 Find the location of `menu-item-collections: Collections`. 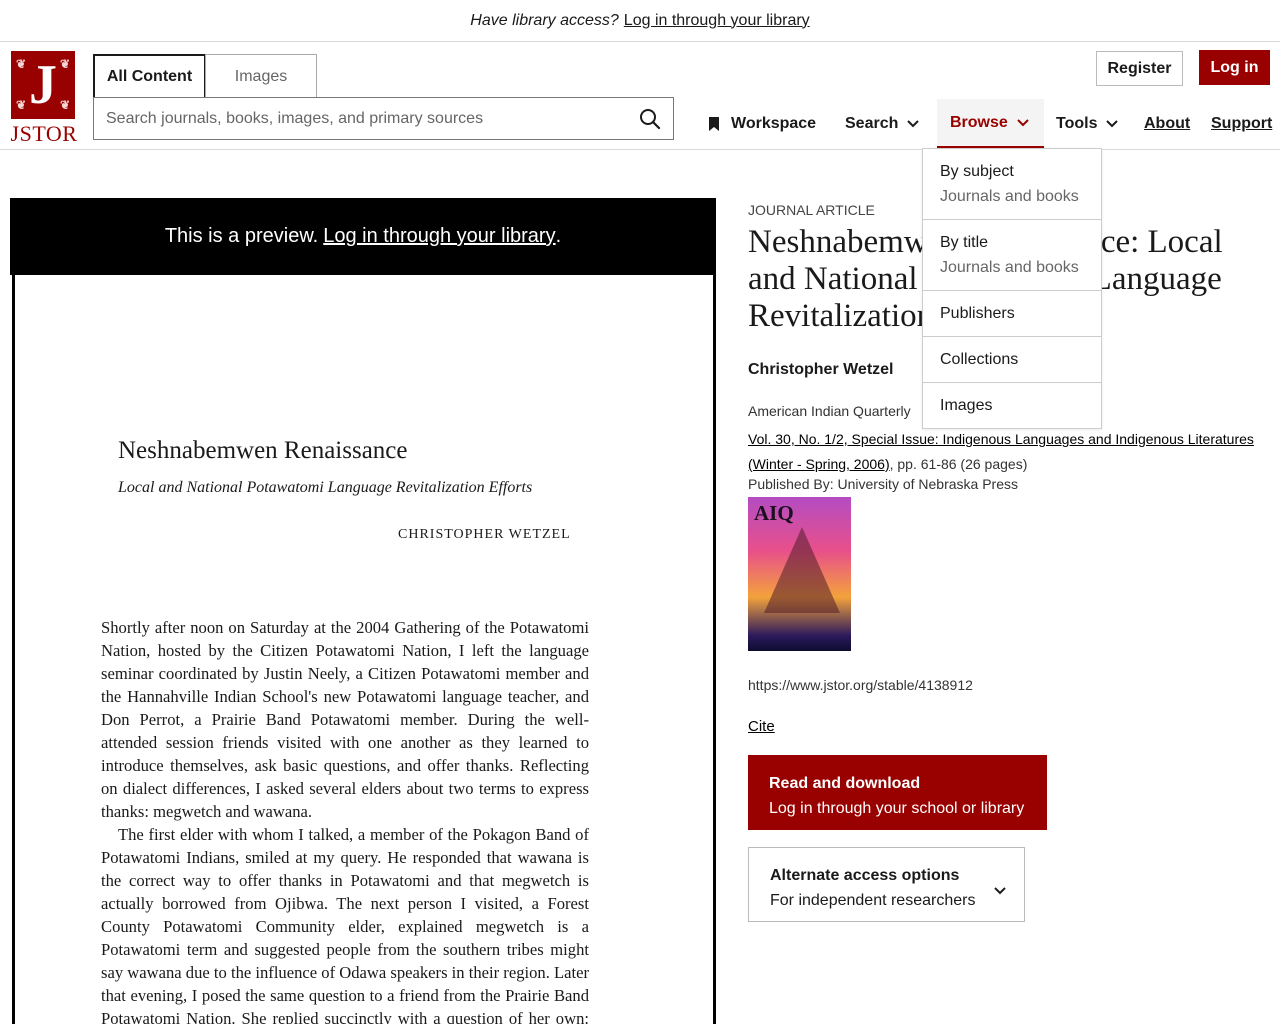

menu-item-collections: Collections is located at coordinates (1012, 360).